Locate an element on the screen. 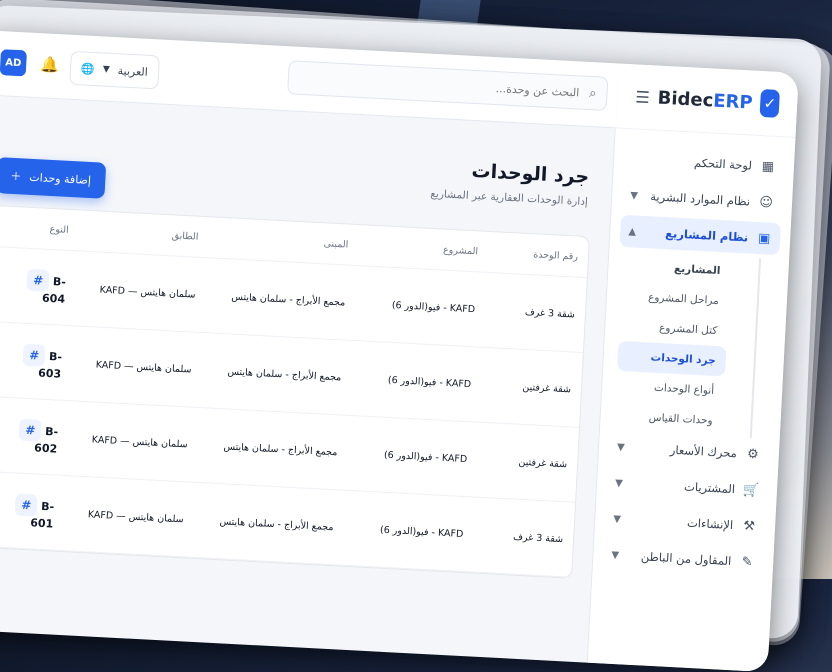  plus-icon: ＋ is located at coordinates (16, 176).